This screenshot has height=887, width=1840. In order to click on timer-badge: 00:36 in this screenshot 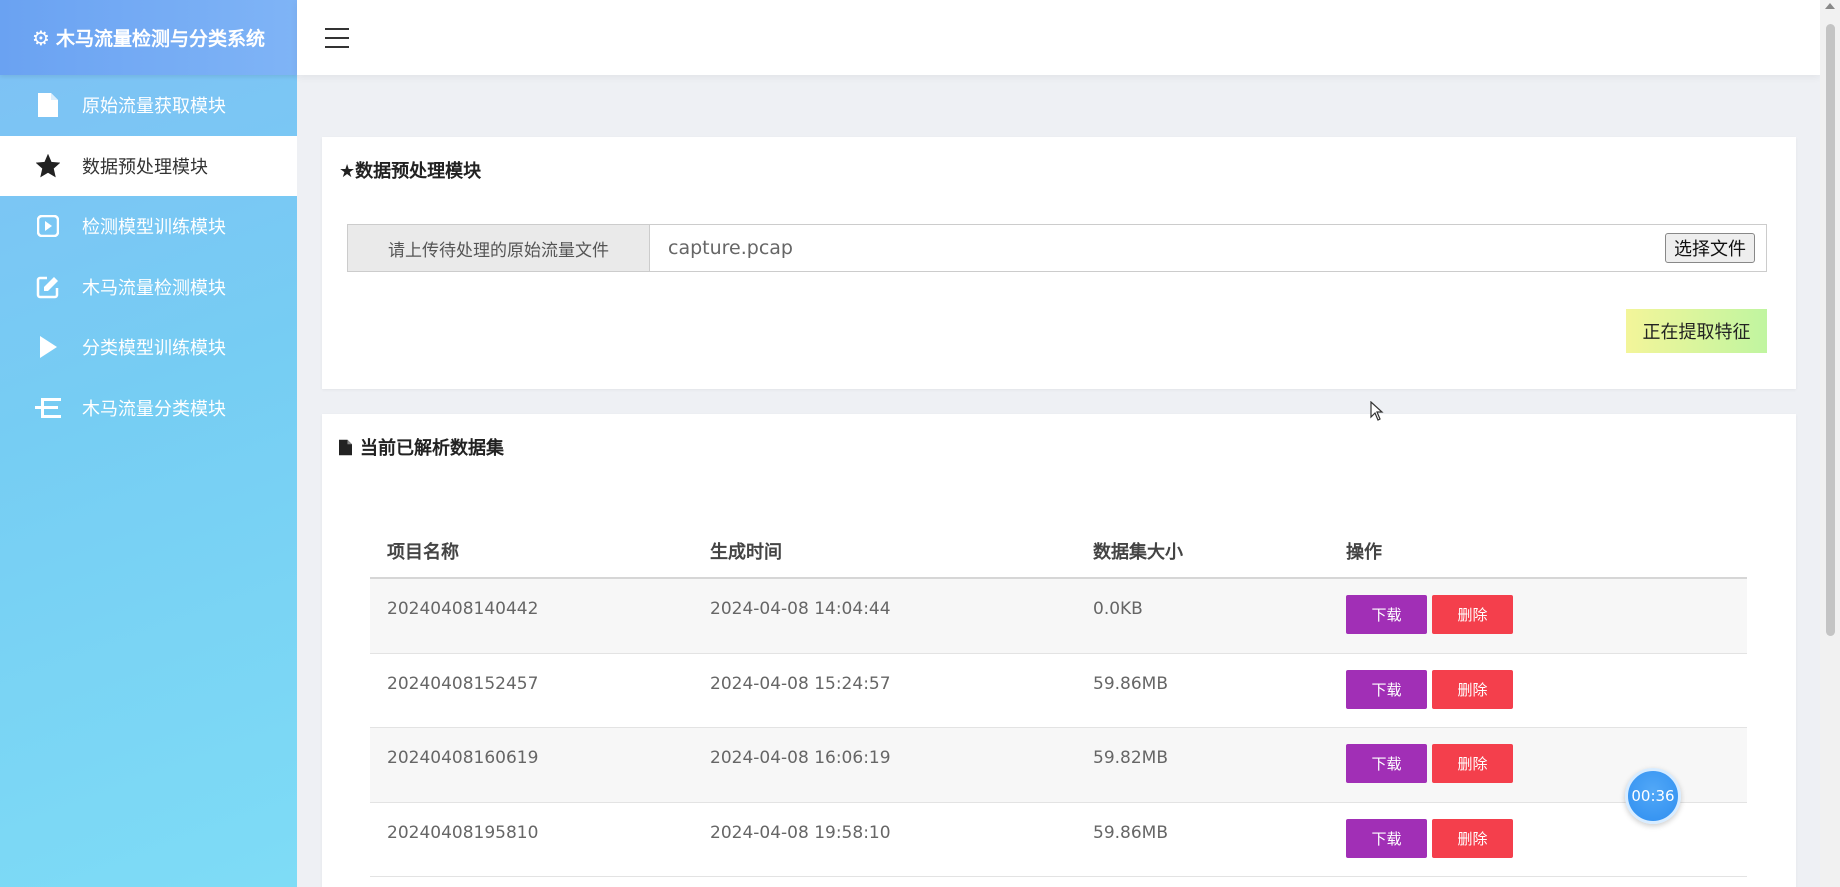, I will do `click(1653, 796)`.